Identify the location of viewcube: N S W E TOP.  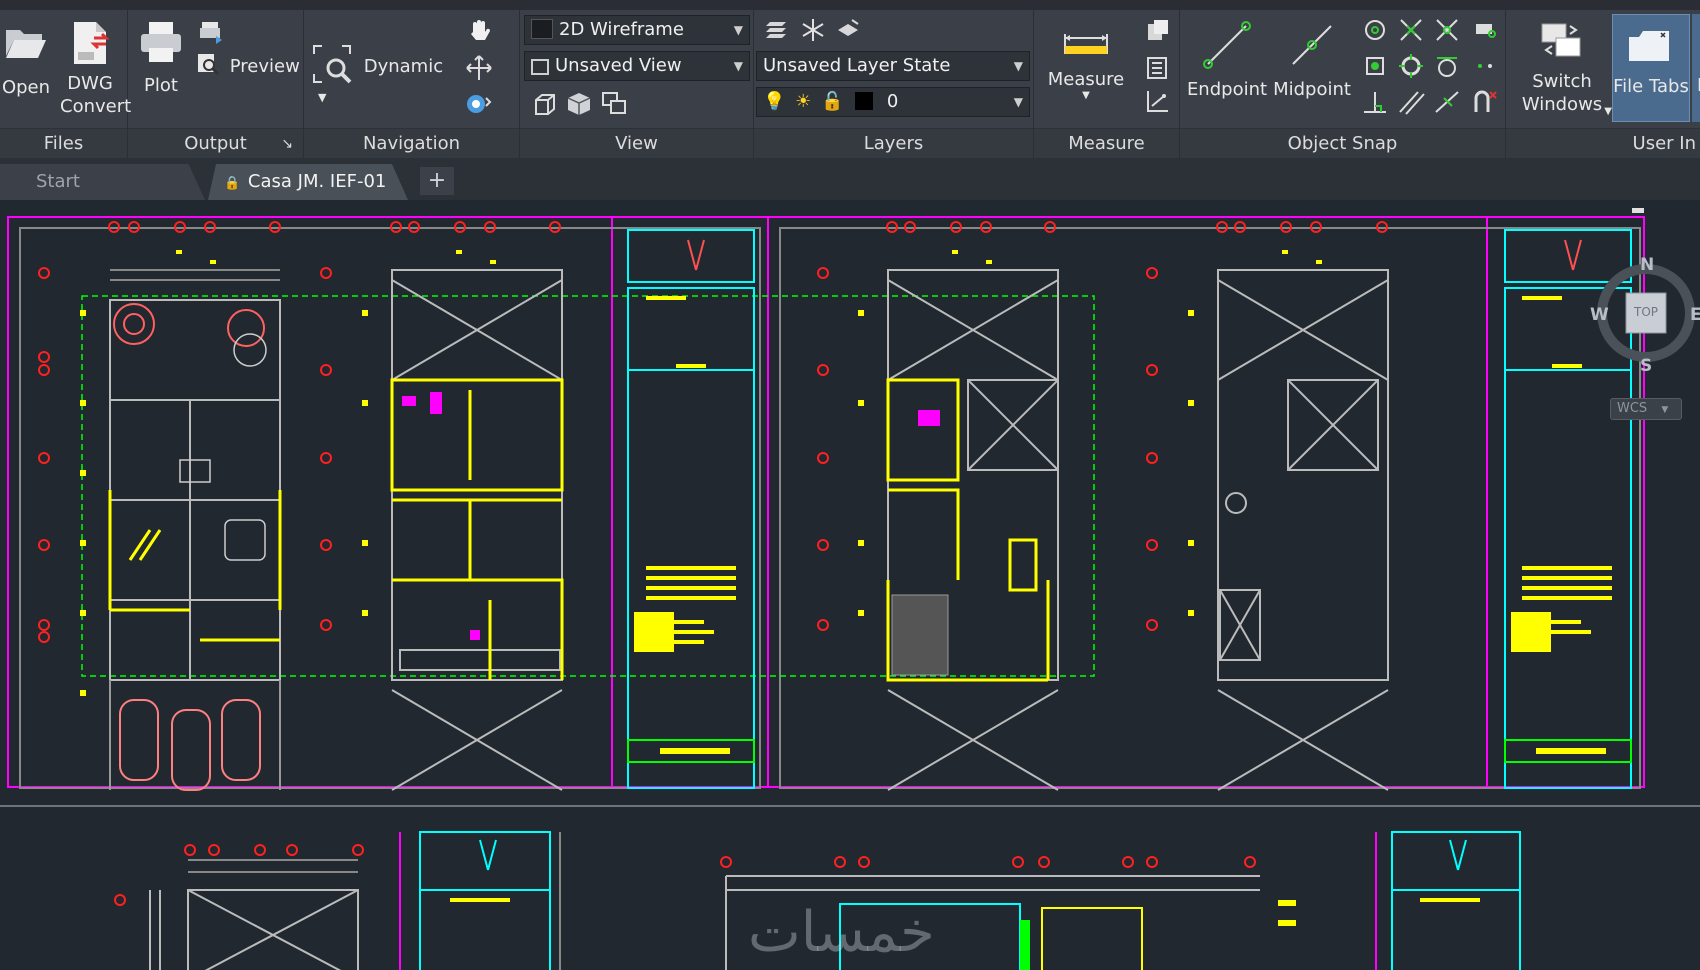
(1645, 315).